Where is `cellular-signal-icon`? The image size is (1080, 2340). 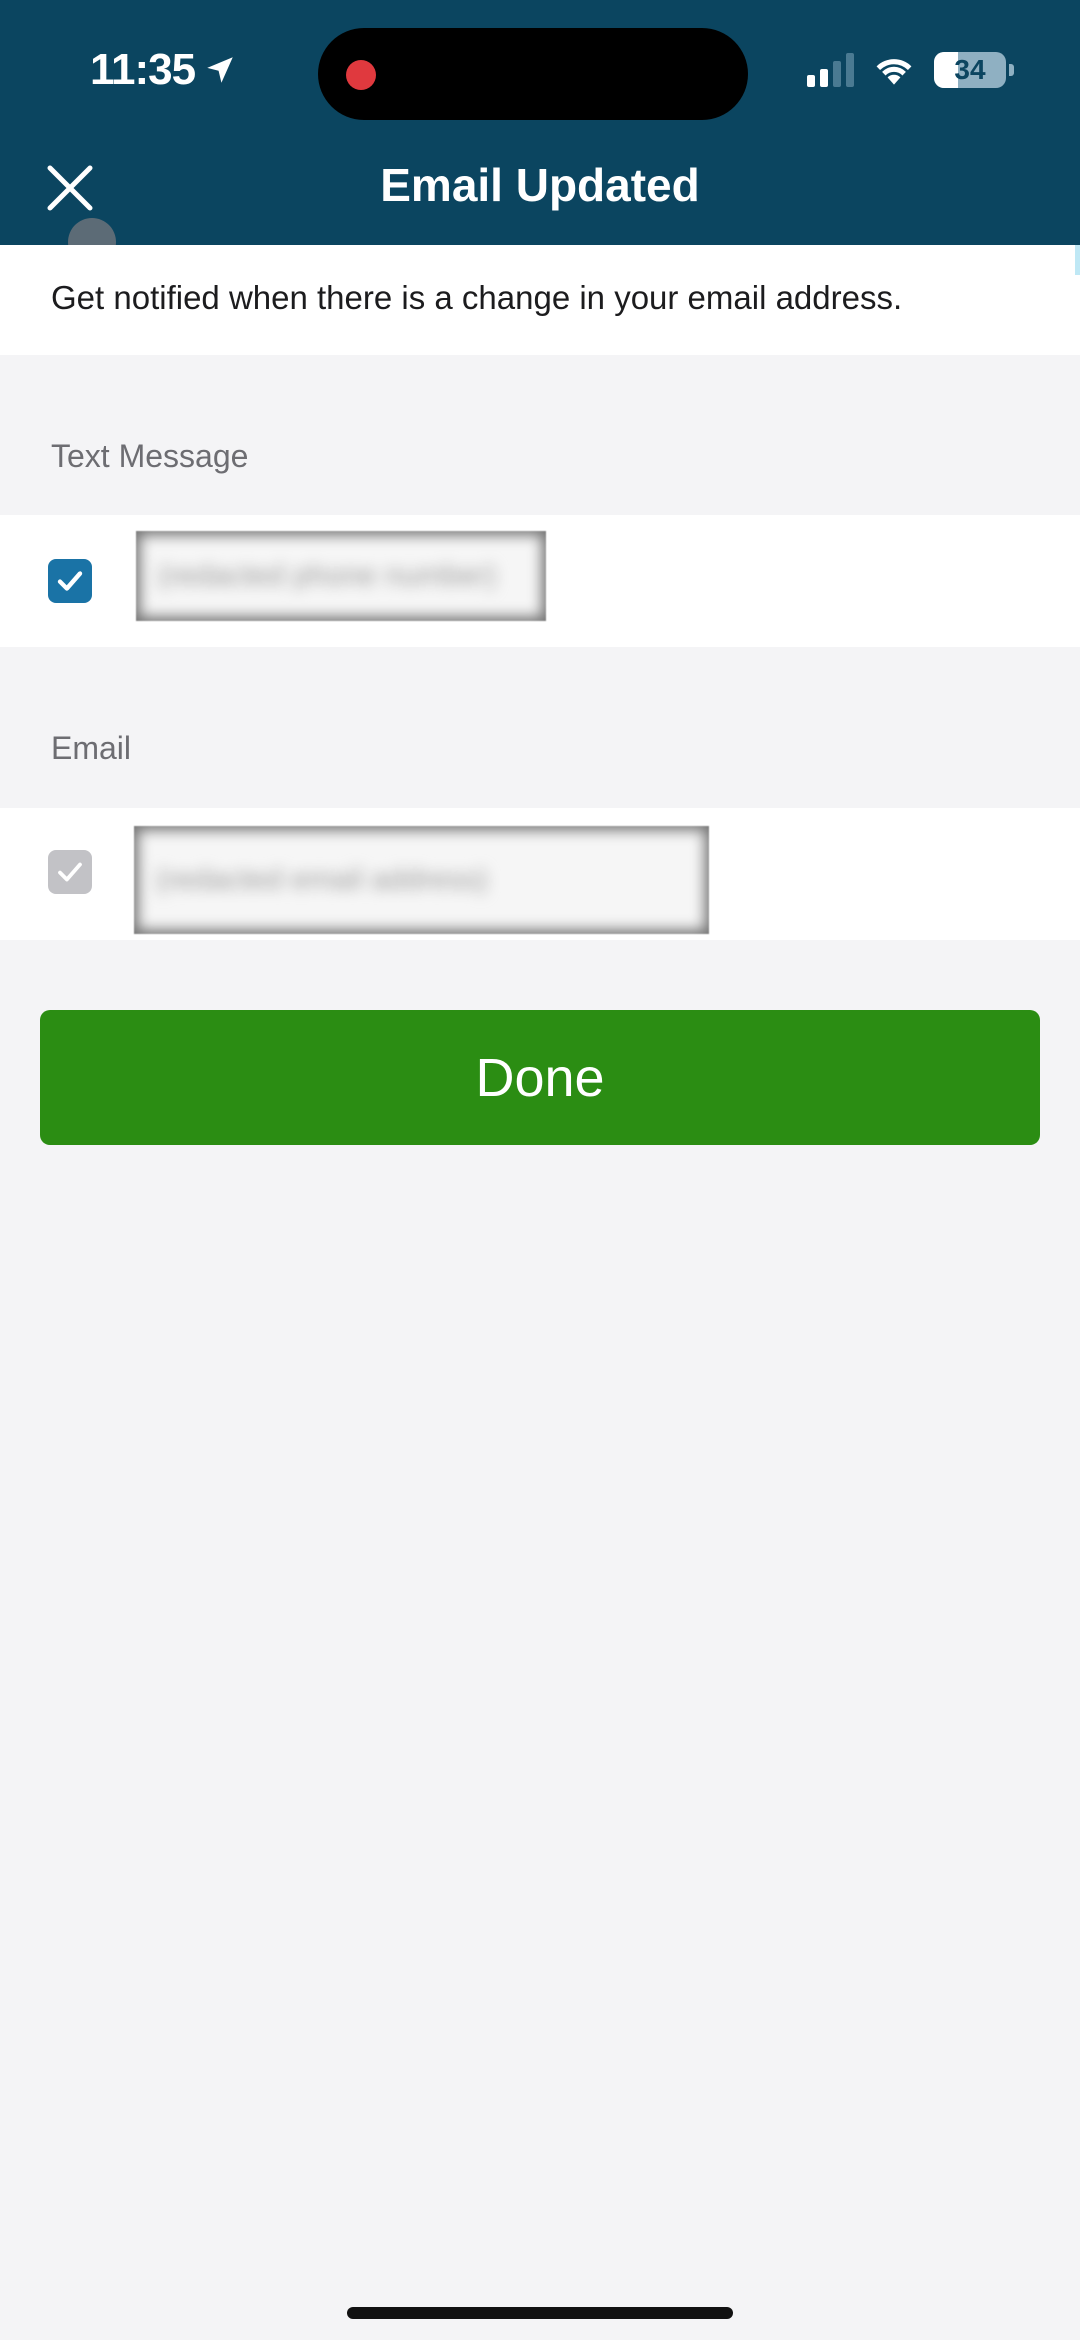
cellular-signal-icon is located at coordinates (830, 70).